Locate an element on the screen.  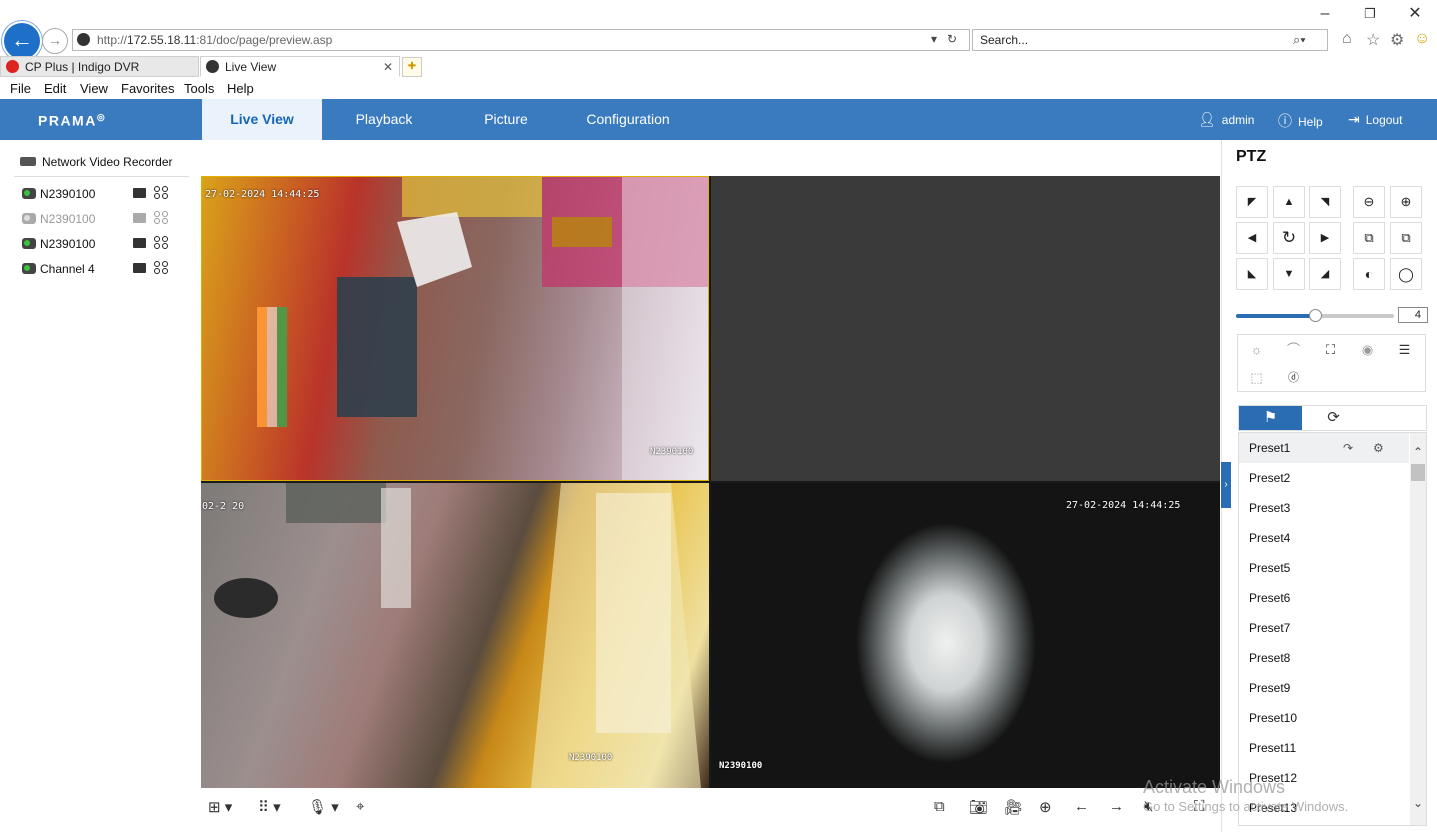
ptz-right-icon: ▶ is located at coordinates (1325, 238).